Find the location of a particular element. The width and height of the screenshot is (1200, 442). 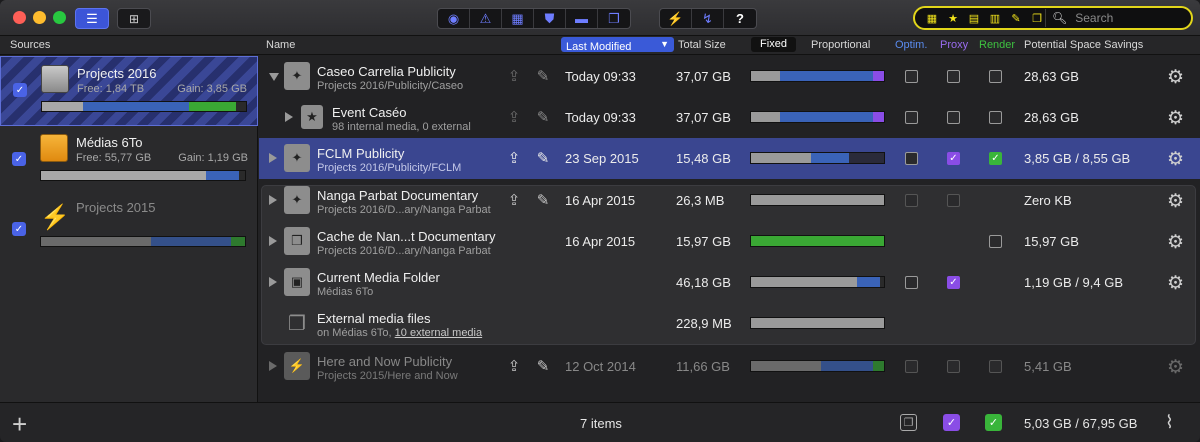

row-path: 98 internal media, 0 external is located at coordinates (401, 127).